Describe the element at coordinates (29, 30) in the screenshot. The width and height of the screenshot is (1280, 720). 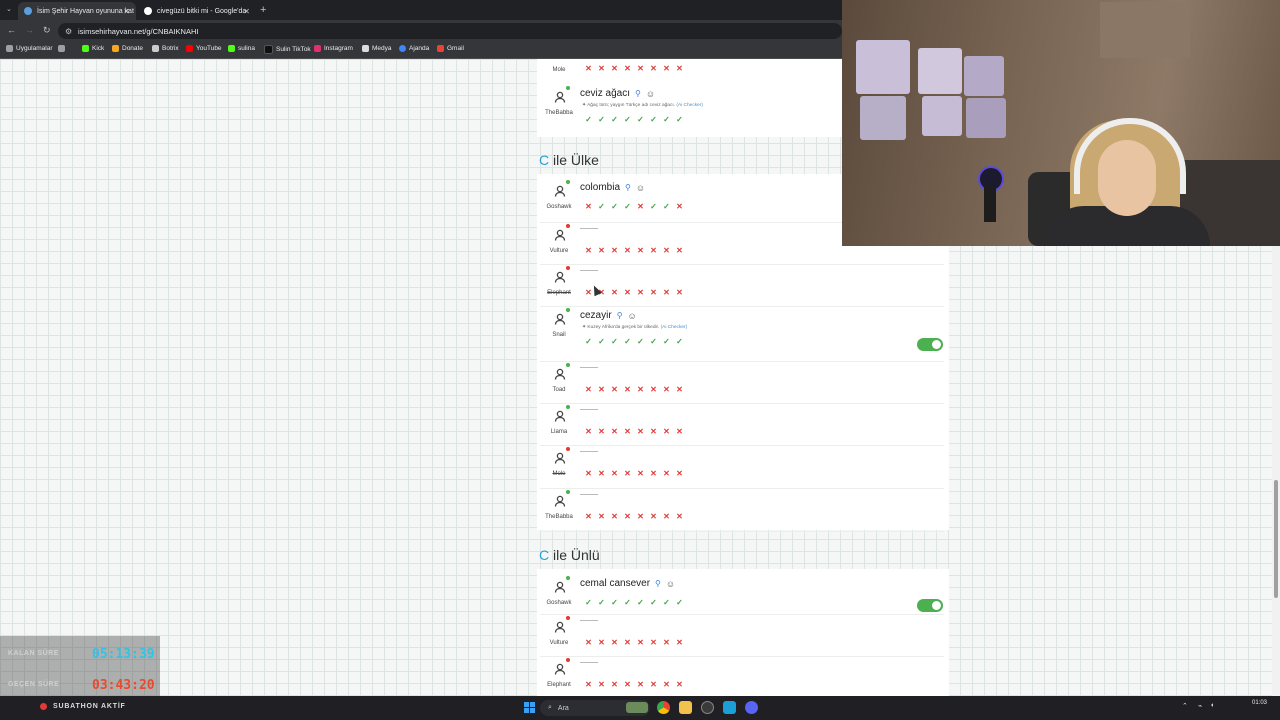
I see `forward-icon: →` at that location.